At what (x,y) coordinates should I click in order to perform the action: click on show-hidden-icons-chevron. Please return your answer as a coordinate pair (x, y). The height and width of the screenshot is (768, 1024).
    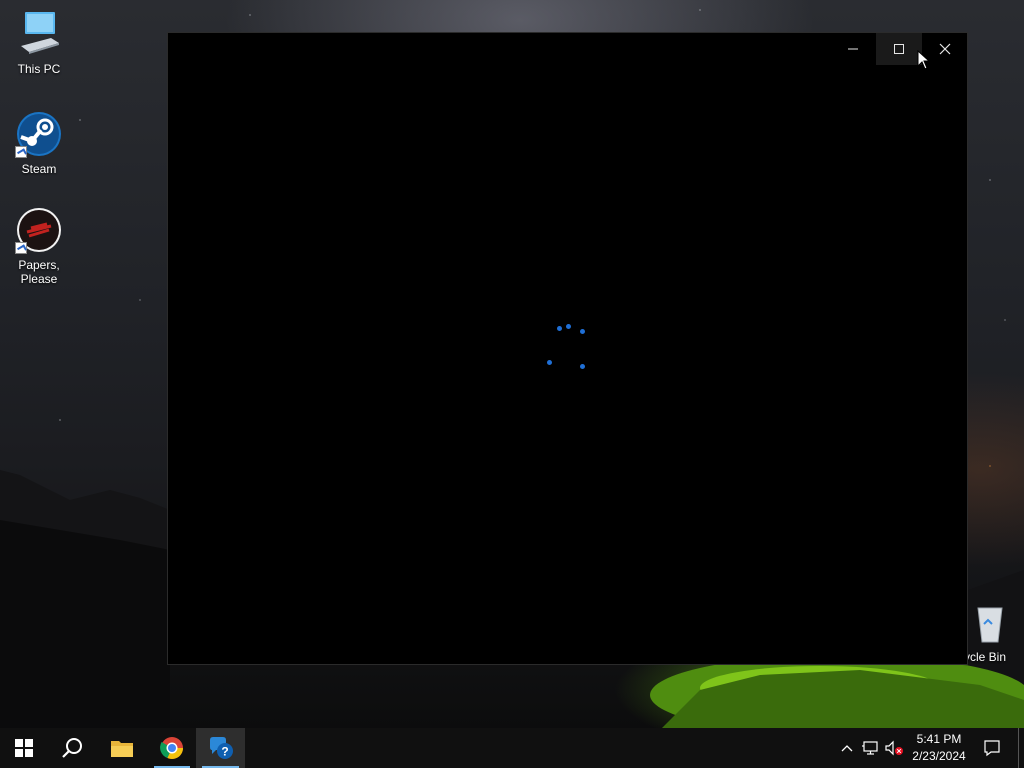
    Looking at the image, I should click on (847, 748).